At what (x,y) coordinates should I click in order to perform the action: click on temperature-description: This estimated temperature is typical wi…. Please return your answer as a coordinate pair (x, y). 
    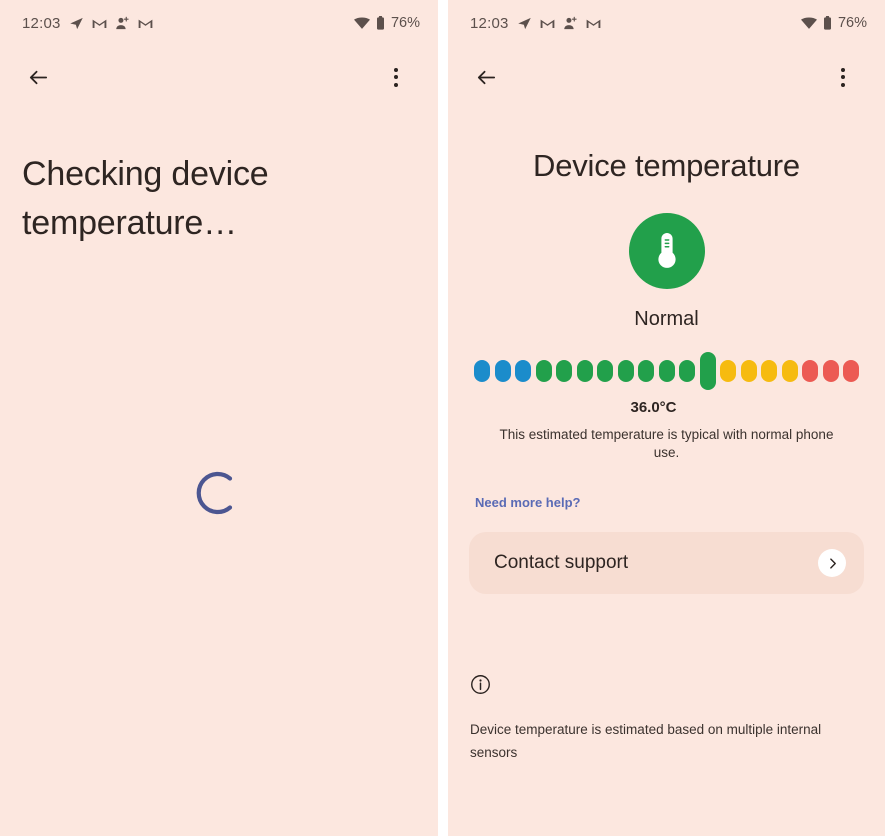
    Looking at the image, I should click on (666, 443).